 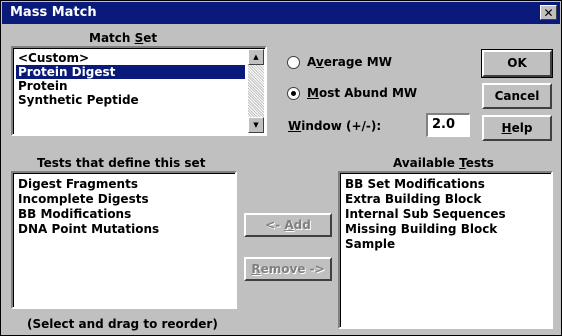 I want to click on most-abund-mw-label: Most Abund MW, so click(x=362, y=93).